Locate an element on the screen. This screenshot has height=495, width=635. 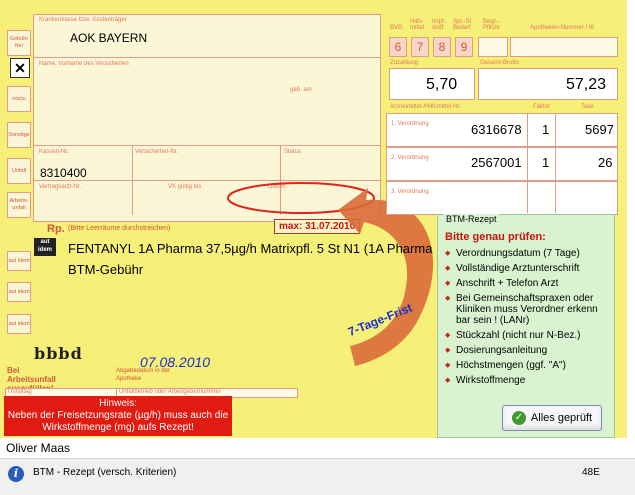
vk-gueltig-label: VK gültig bis is located at coordinates (185, 187).